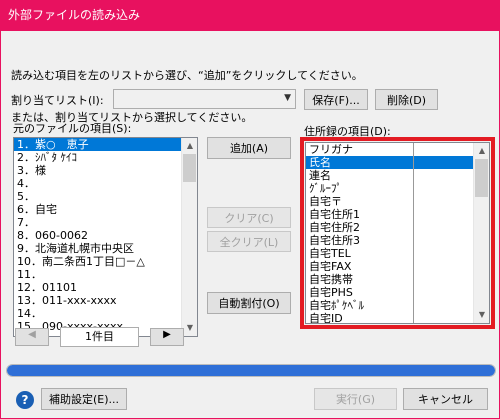 Image resolution: width=500 pixels, height=419 pixels. I want to click on right-triangle-icon: ▶, so click(167, 334).